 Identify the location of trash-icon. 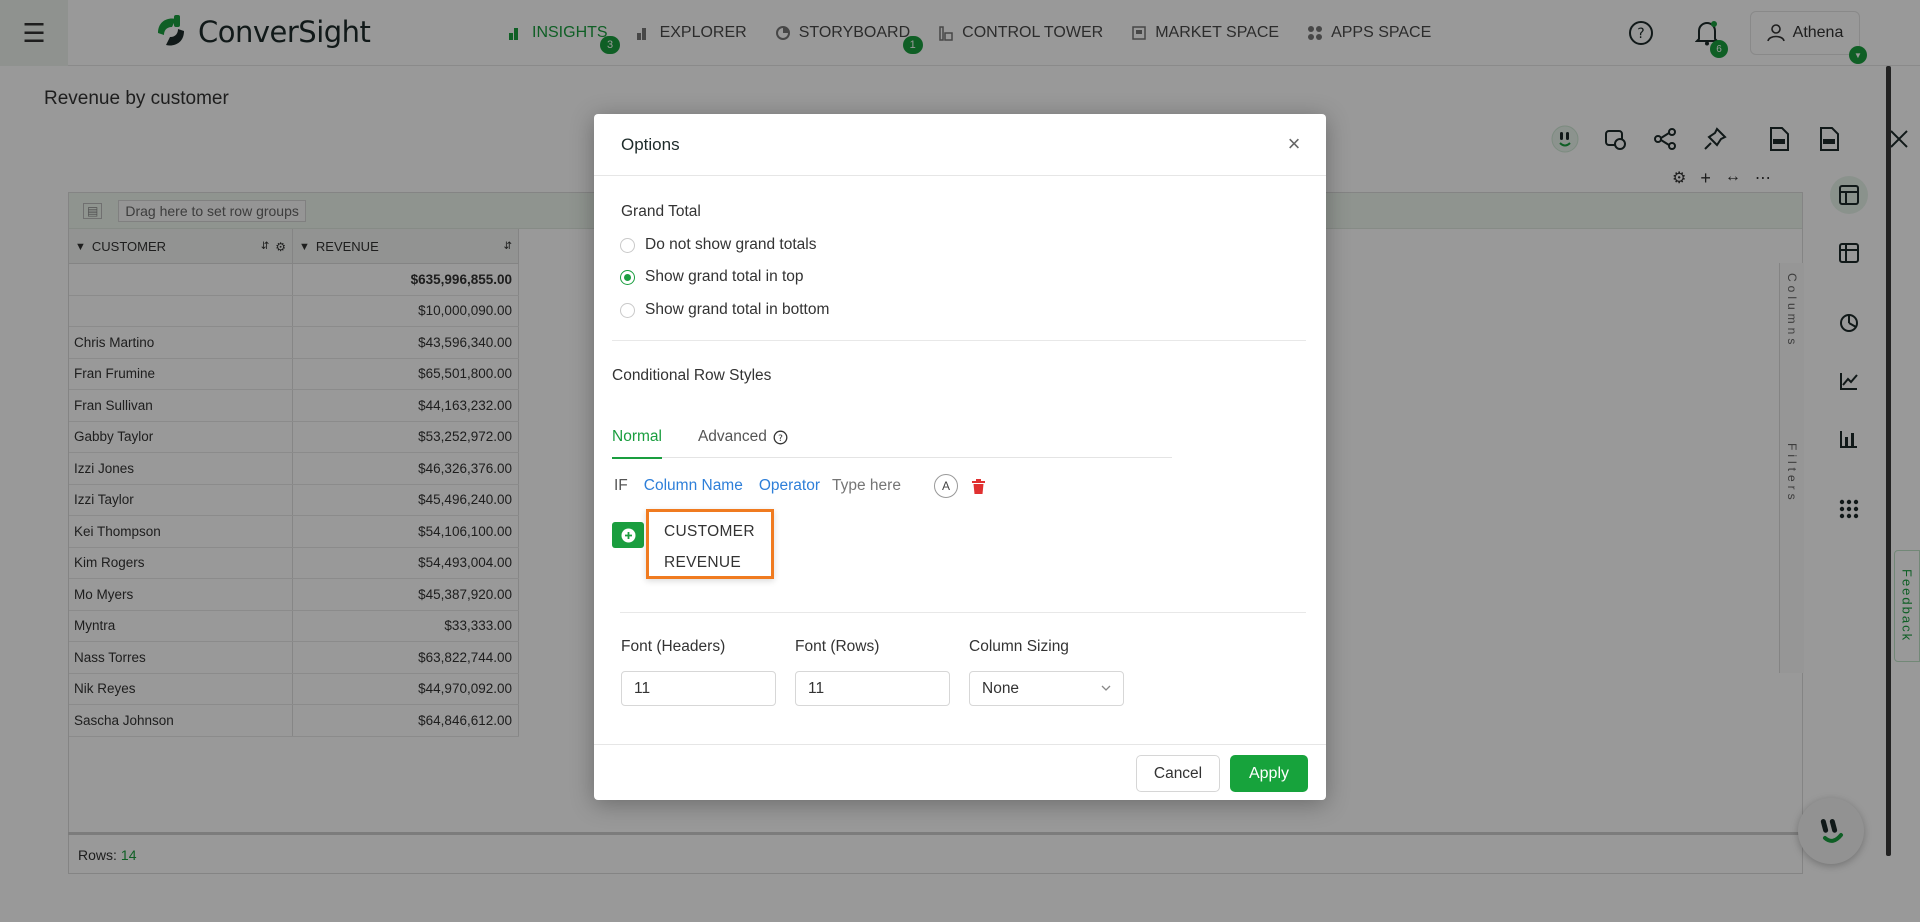
(978, 486).